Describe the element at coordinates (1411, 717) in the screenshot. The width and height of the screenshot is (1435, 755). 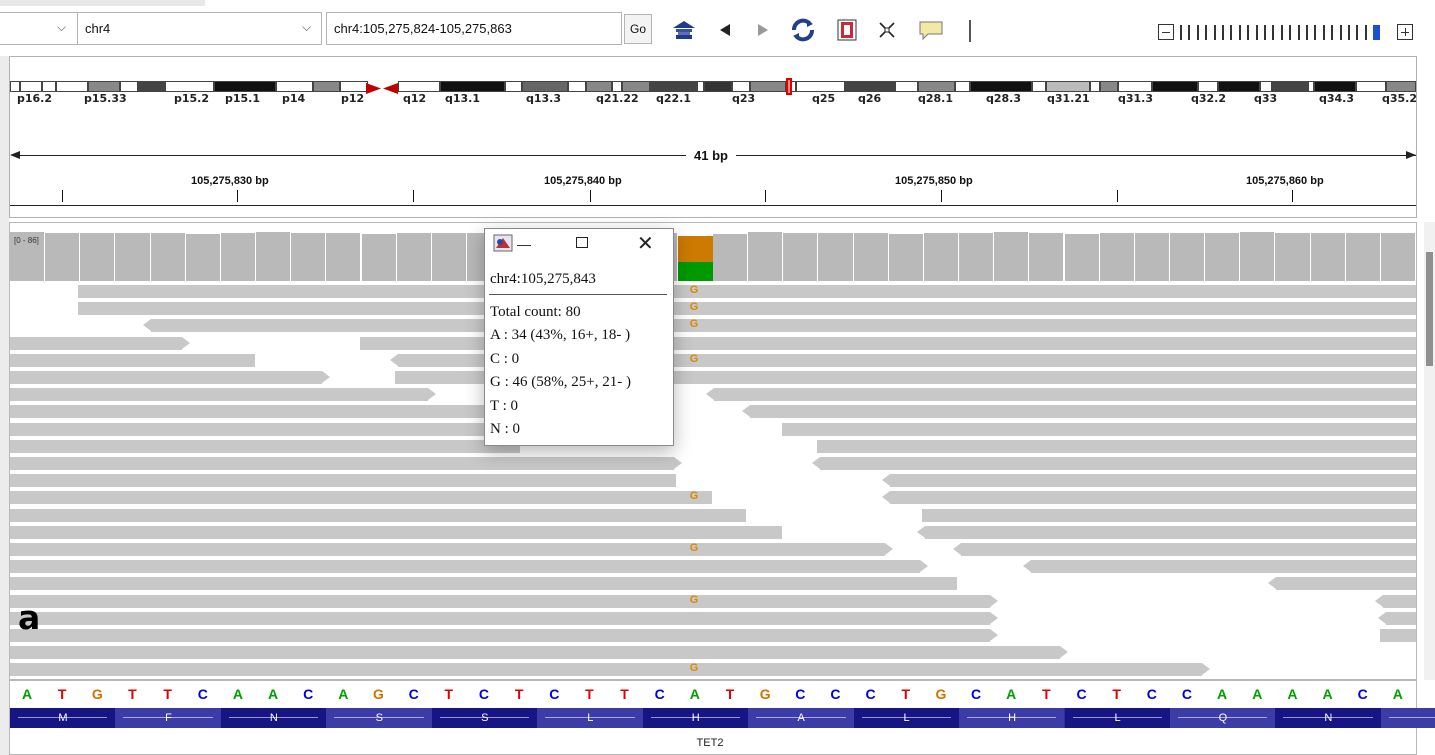
I see `strand-line` at that location.